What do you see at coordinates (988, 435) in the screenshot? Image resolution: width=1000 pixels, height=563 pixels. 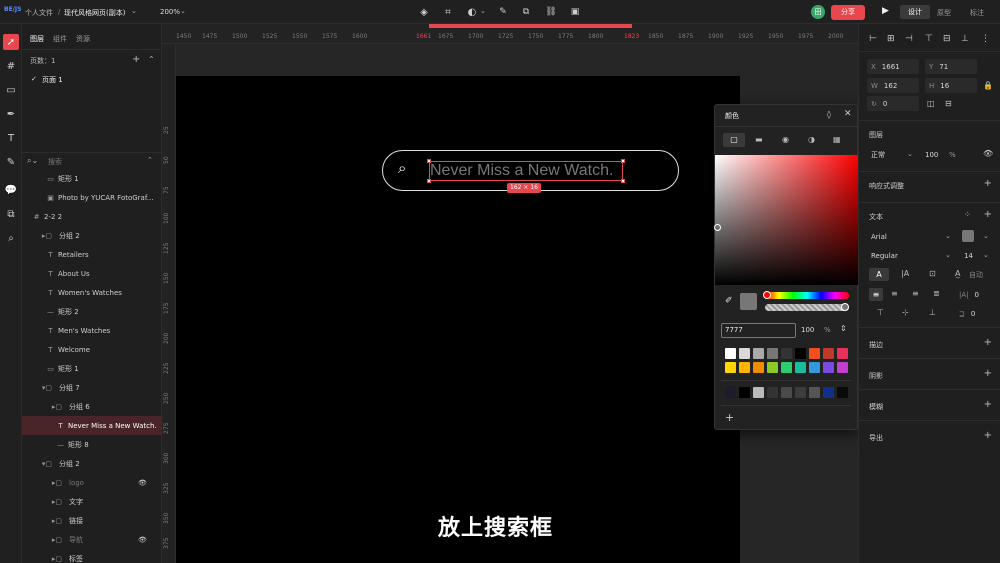 I see `add-export-icon: +` at bounding box center [988, 435].